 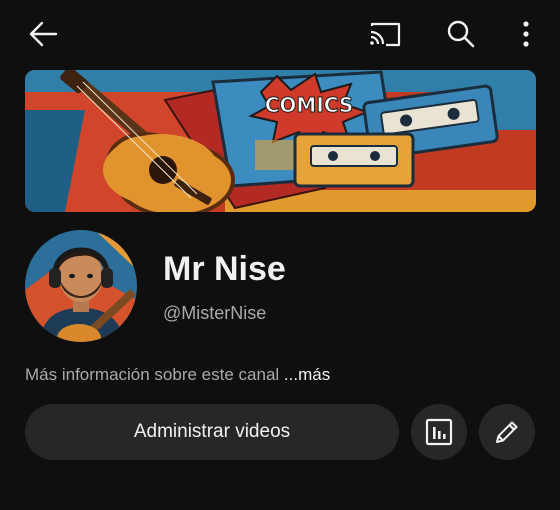 What do you see at coordinates (152, 374) in the screenshot?
I see `about-text: Más información sobre este canal` at bounding box center [152, 374].